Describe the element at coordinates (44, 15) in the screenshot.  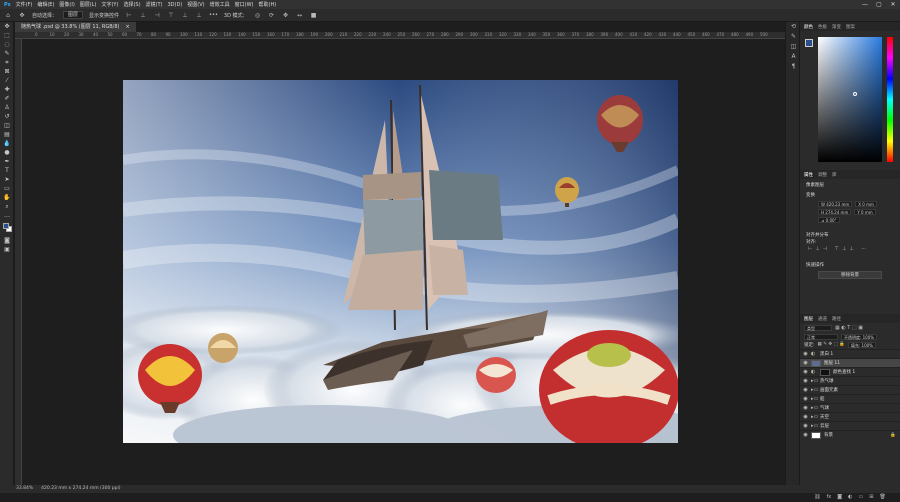
I see `auto-select-label: 自动选择：` at that location.